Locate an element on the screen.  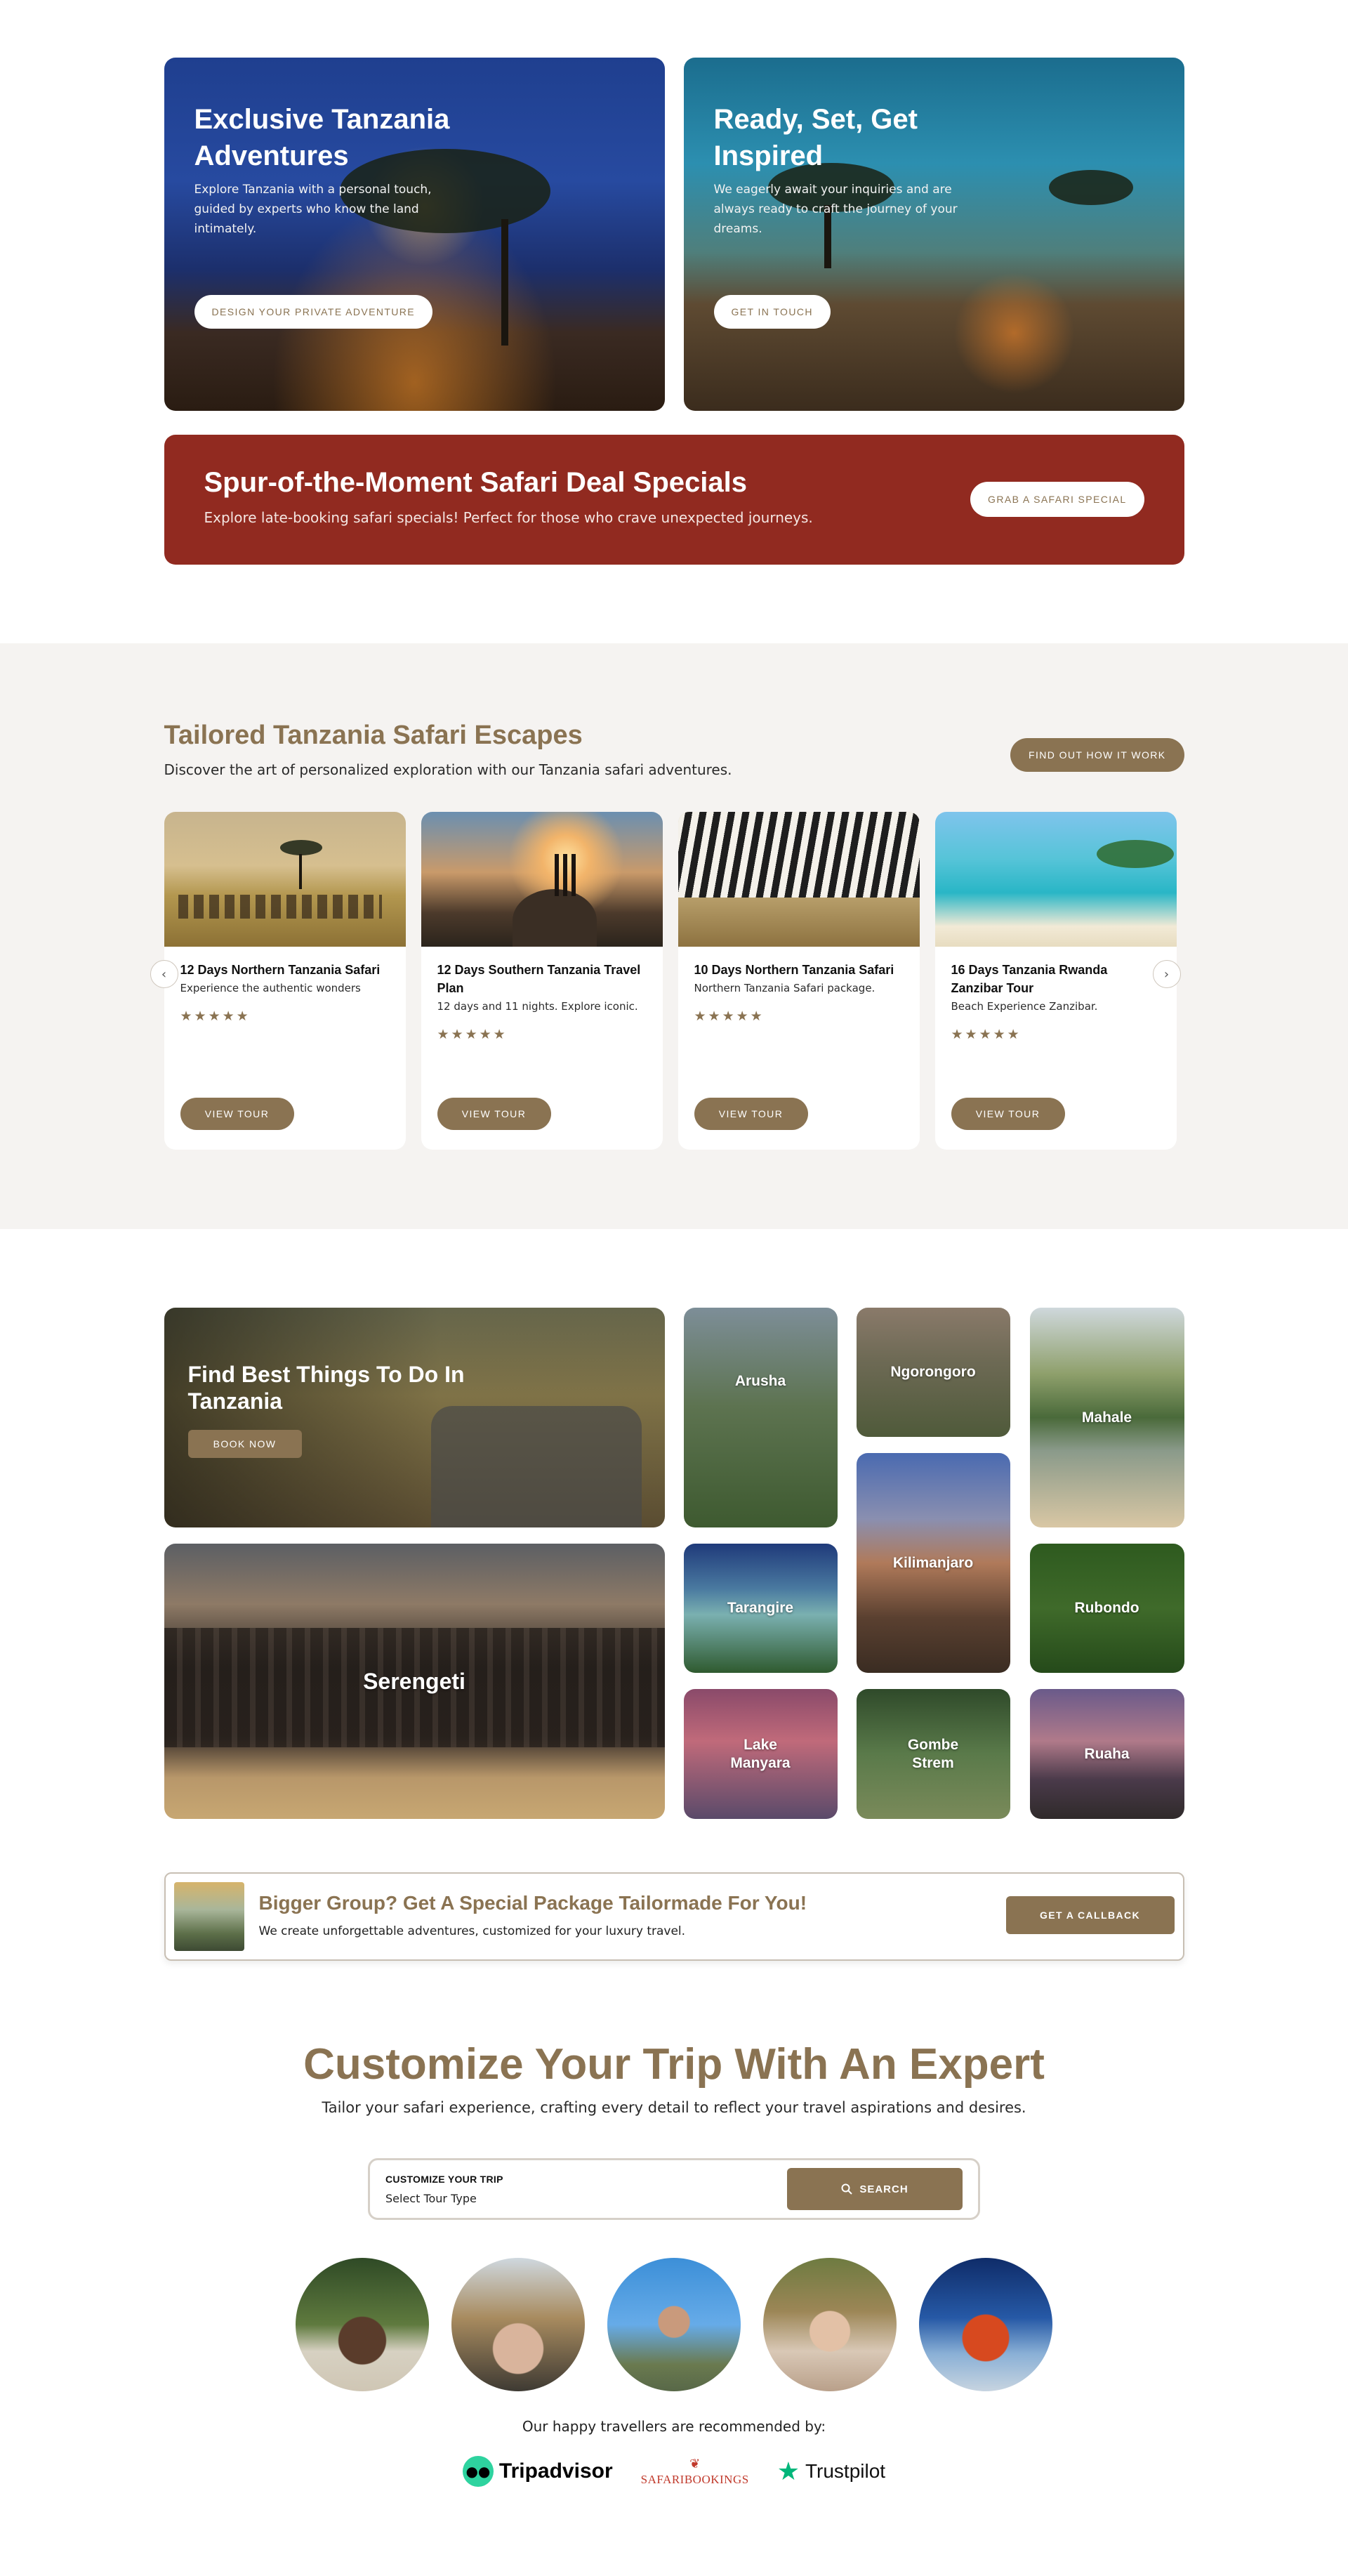
section-title: Tailored Tanzania Safari Escapes is located at coordinates (373, 735).